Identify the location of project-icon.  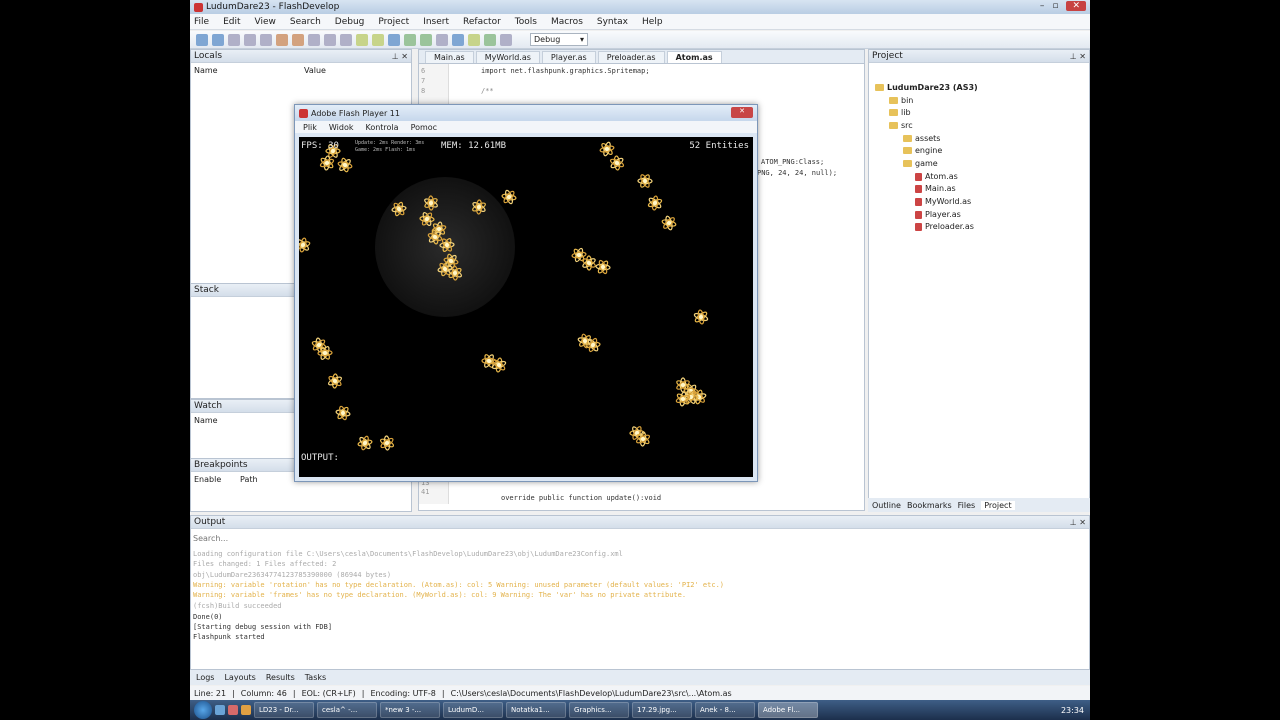
(879, 87).